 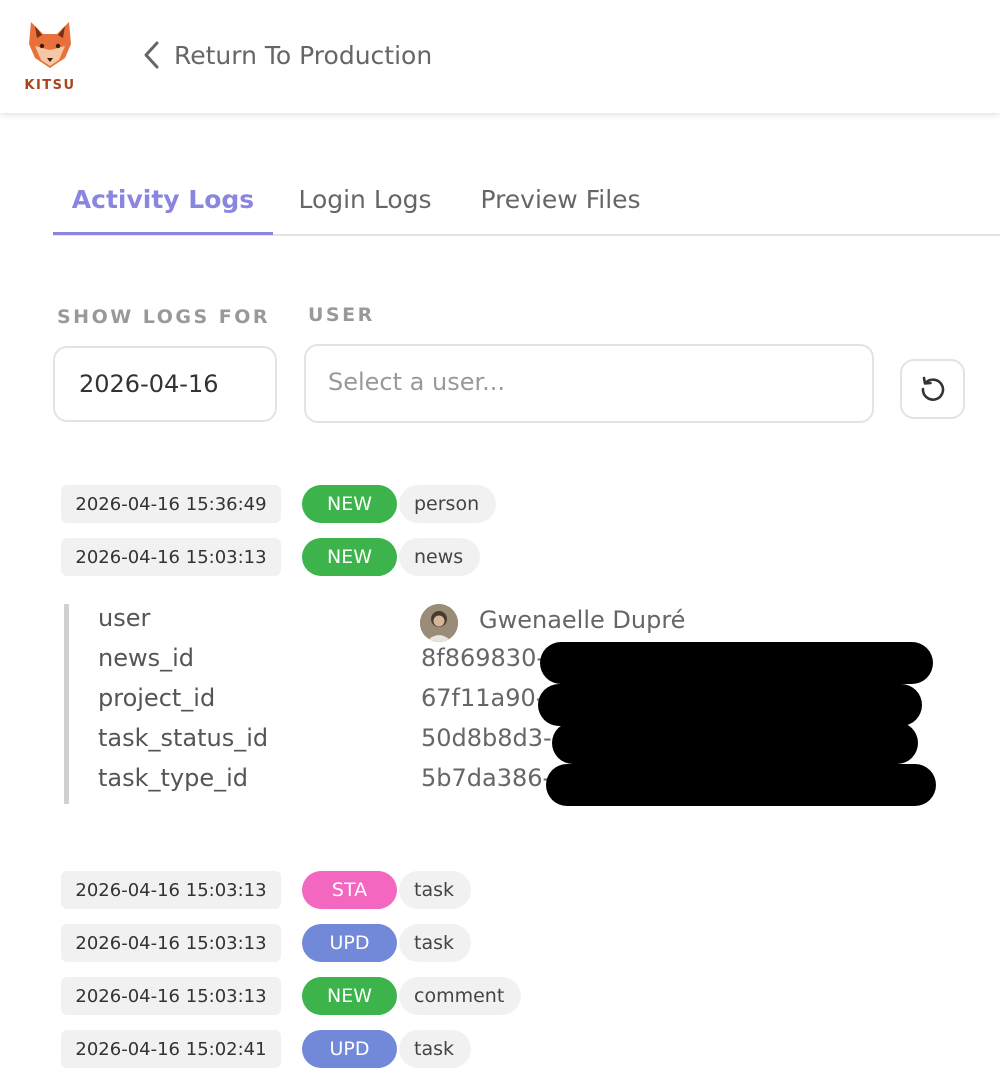 What do you see at coordinates (582, 620) in the screenshot?
I see `user-name: Gwenaelle Dupré` at bounding box center [582, 620].